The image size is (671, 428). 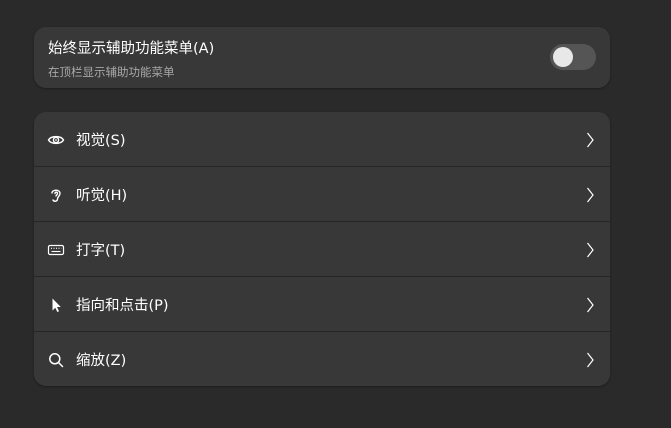 What do you see at coordinates (322, 57) in the screenshot?
I see `accessibility-menu-card: 始终显示辅助功能菜单(A) 在顶栏显示辅助功能菜单` at bounding box center [322, 57].